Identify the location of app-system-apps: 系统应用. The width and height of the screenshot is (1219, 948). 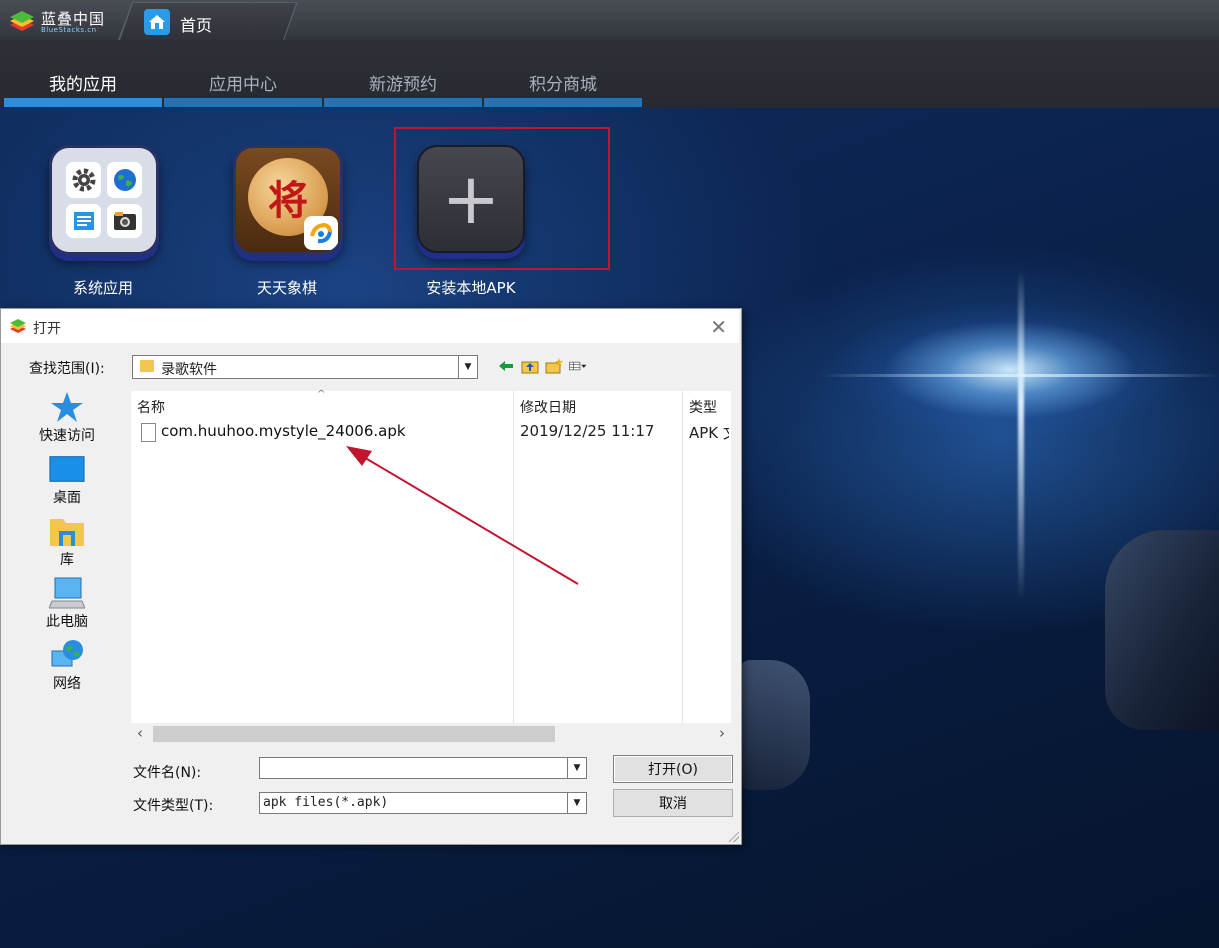
(104, 221).